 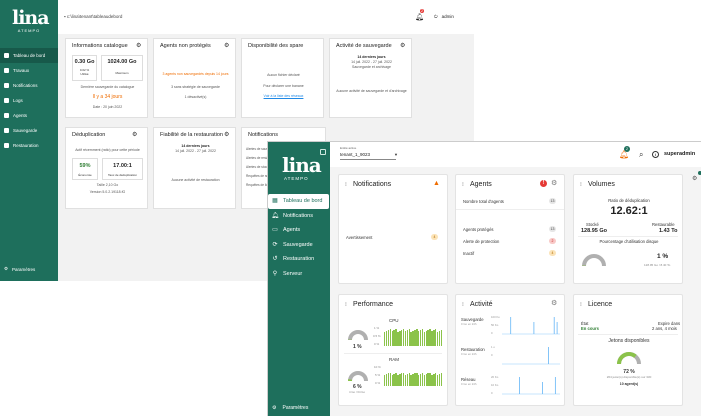 I want to click on old-card-title: Informations catalogue, so click(x=100, y=46).